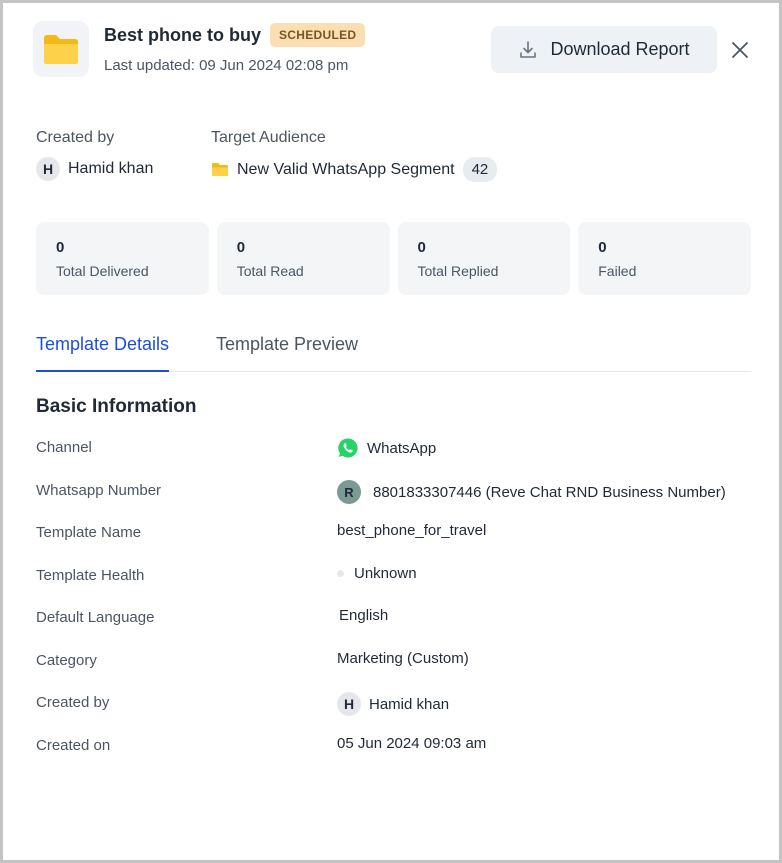  What do you see at coordinates (539, 530) in the screenshot?
I see `info-value: best_phone_for_travel` at bounding box center [539, 530].